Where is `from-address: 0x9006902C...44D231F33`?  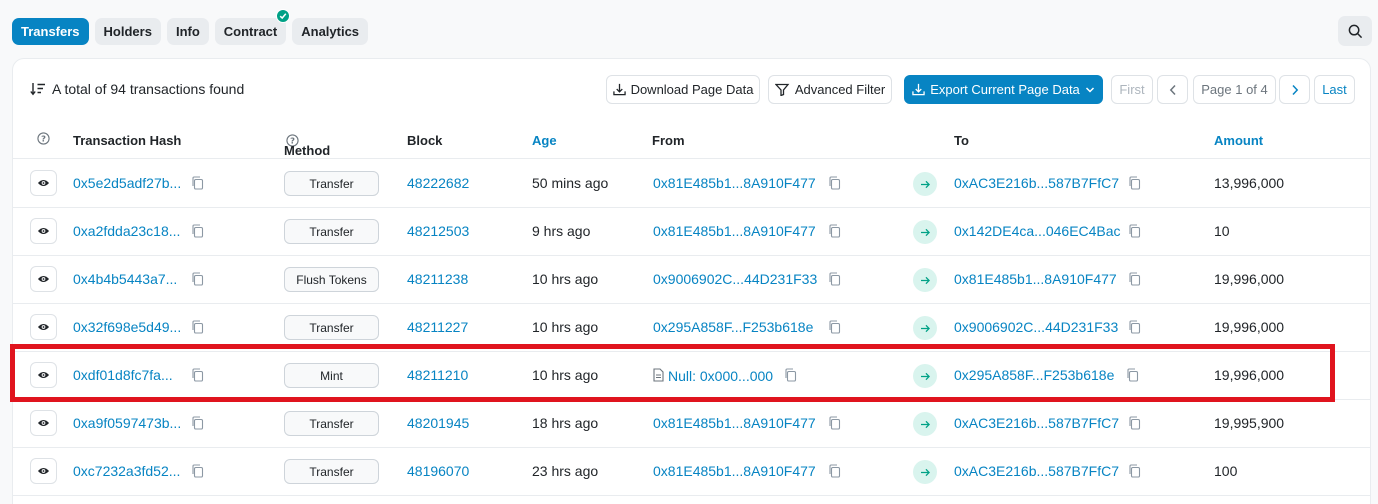 from-address: 0x9006902C...44D231F33 is located at coordinates (735, 279).